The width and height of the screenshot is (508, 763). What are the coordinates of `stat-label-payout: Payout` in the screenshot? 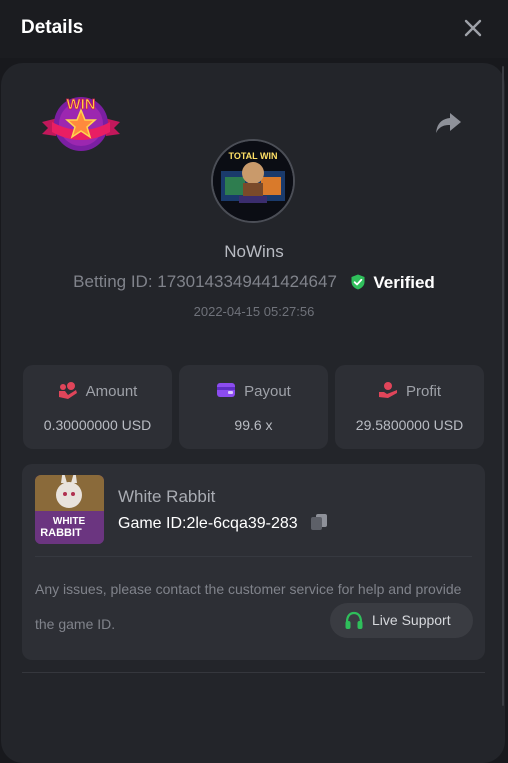 It's located at (267, 391).